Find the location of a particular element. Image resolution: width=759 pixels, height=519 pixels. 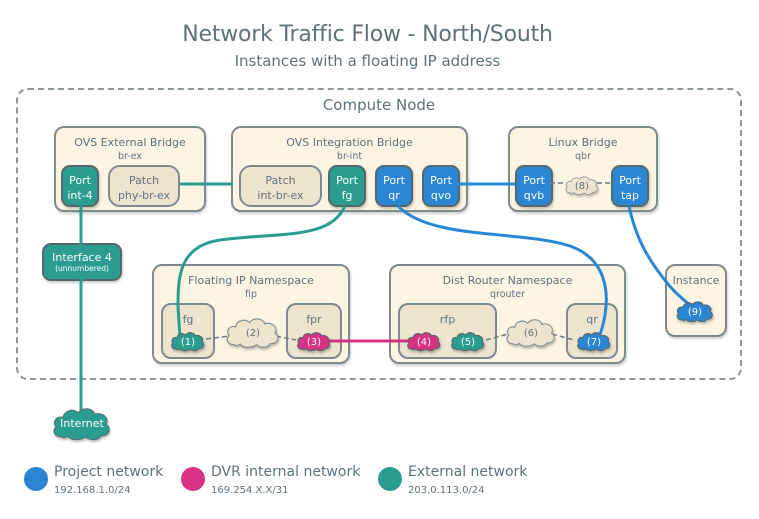

cloud-2-label: (2) is located at coordinates (253, 333).